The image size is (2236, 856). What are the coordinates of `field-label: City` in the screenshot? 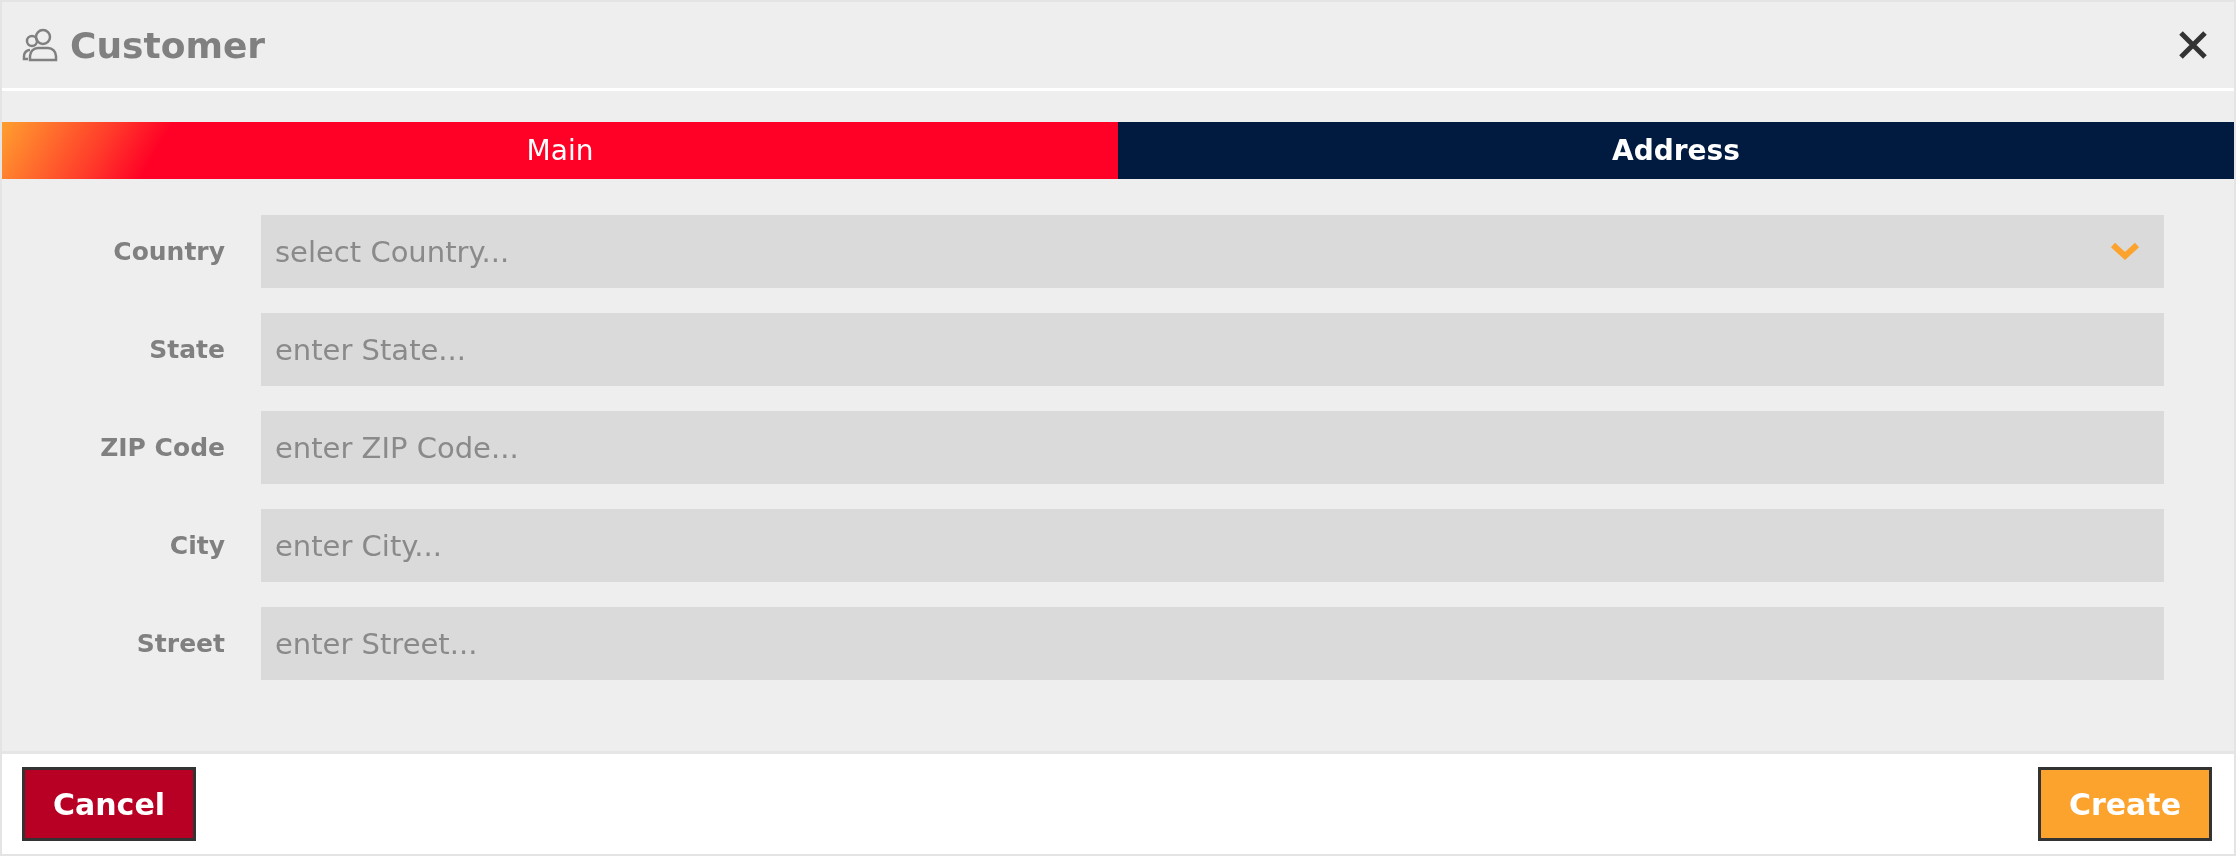 It's located at (197, 545).